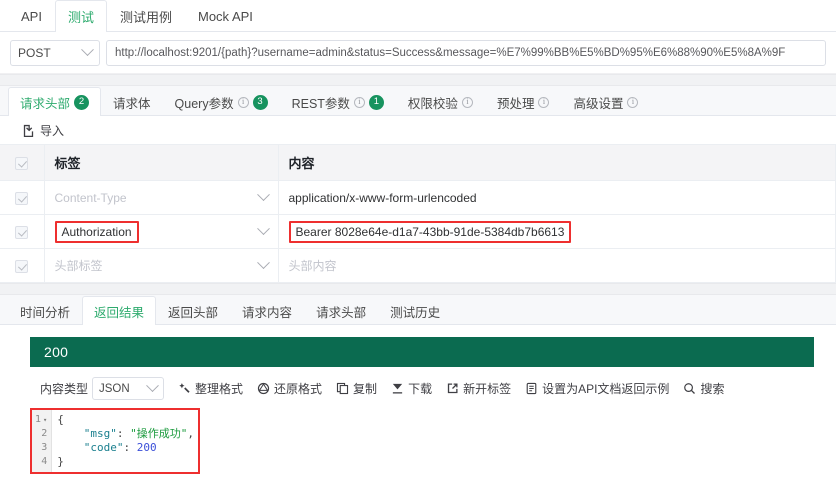  I want to click on request-tab-headers-badge: 2, so click(82, 102).